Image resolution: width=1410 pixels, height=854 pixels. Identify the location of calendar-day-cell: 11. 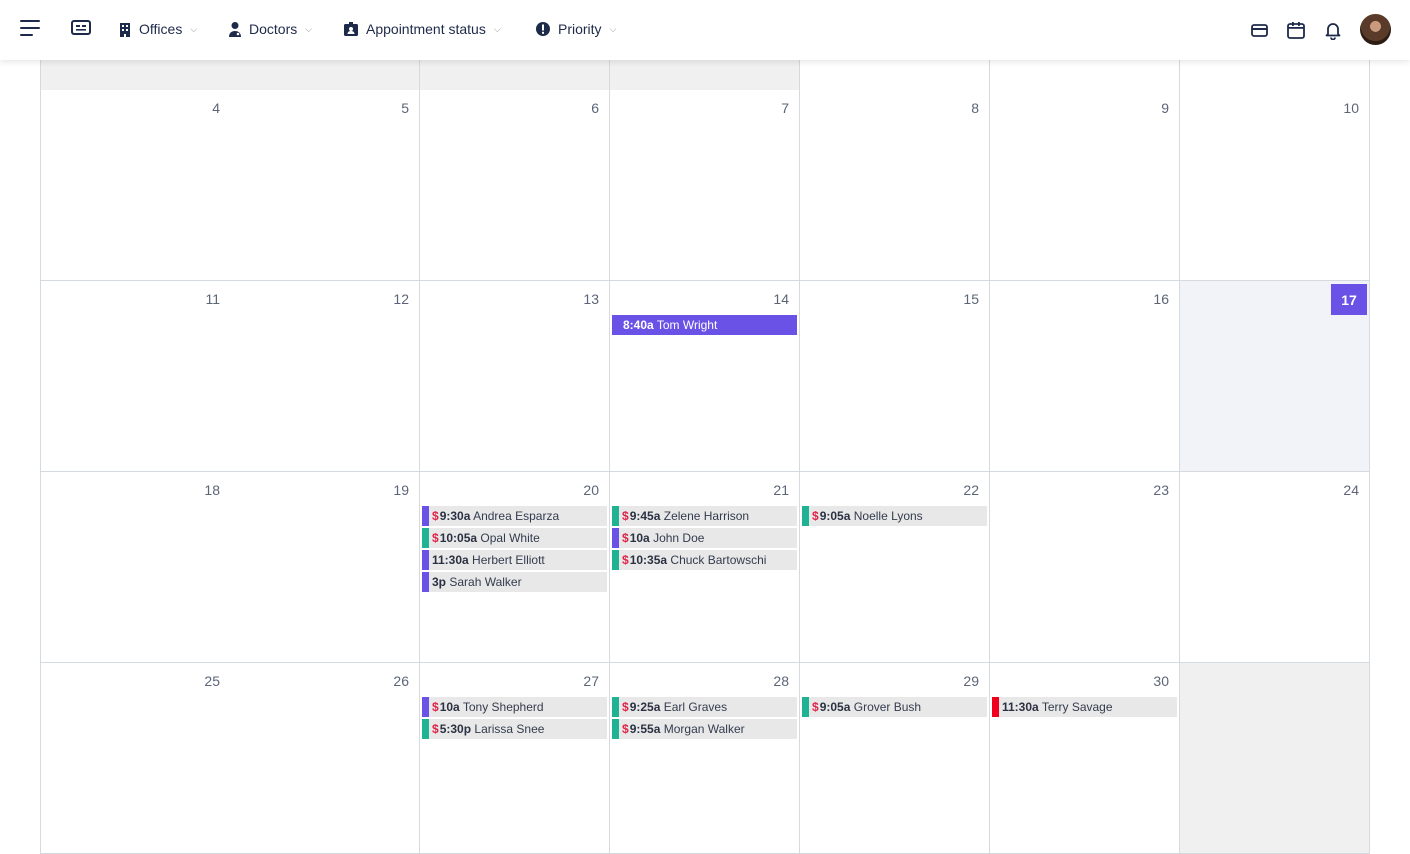
(135, 376).